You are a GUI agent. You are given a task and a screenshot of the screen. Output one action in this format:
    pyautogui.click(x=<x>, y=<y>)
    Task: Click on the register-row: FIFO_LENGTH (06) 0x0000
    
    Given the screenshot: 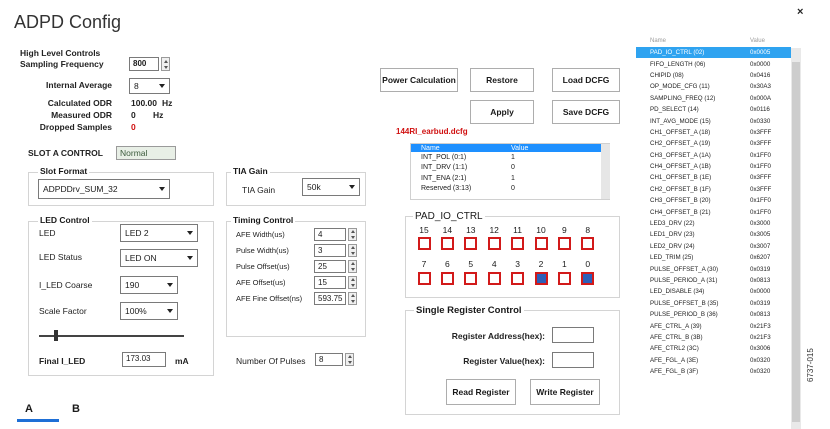 What is the action you would take?
    pyautogui.click(x=713, y=63)
    